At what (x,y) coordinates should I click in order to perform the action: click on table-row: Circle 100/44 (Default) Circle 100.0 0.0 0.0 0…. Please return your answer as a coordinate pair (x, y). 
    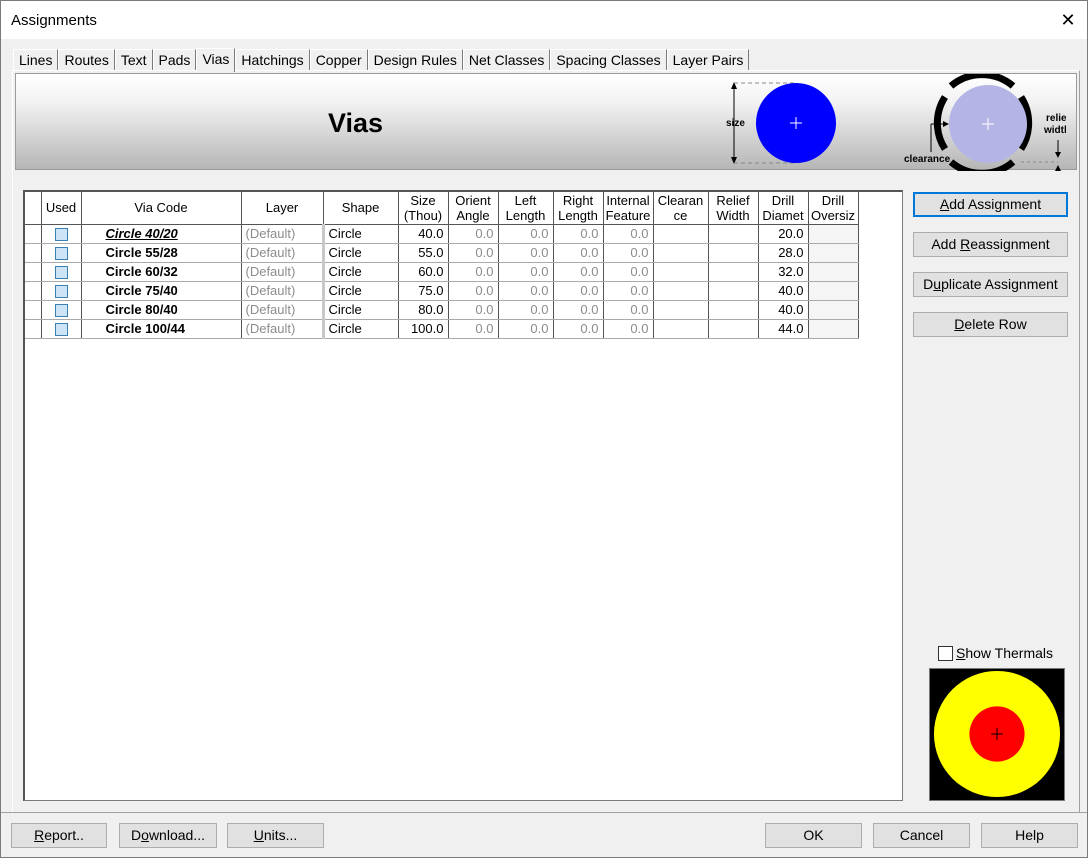
    Looking at the image, I should click on (442, 329).